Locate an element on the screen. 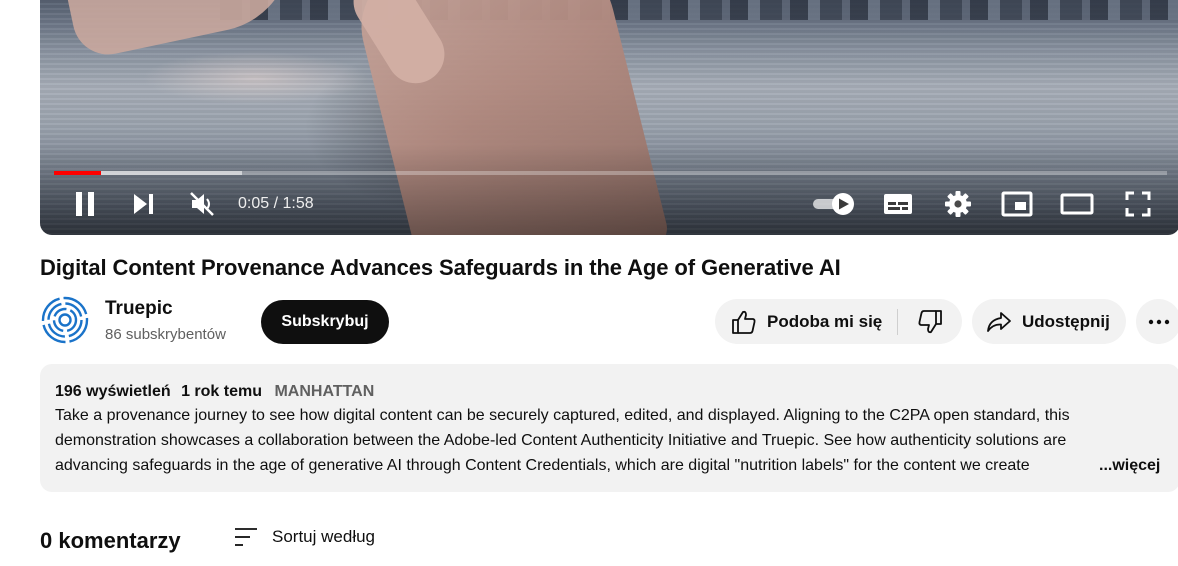 The height and width of the screenshot is (566, 1178). more-horizontal-icon is located at coordinates (1158, 321).